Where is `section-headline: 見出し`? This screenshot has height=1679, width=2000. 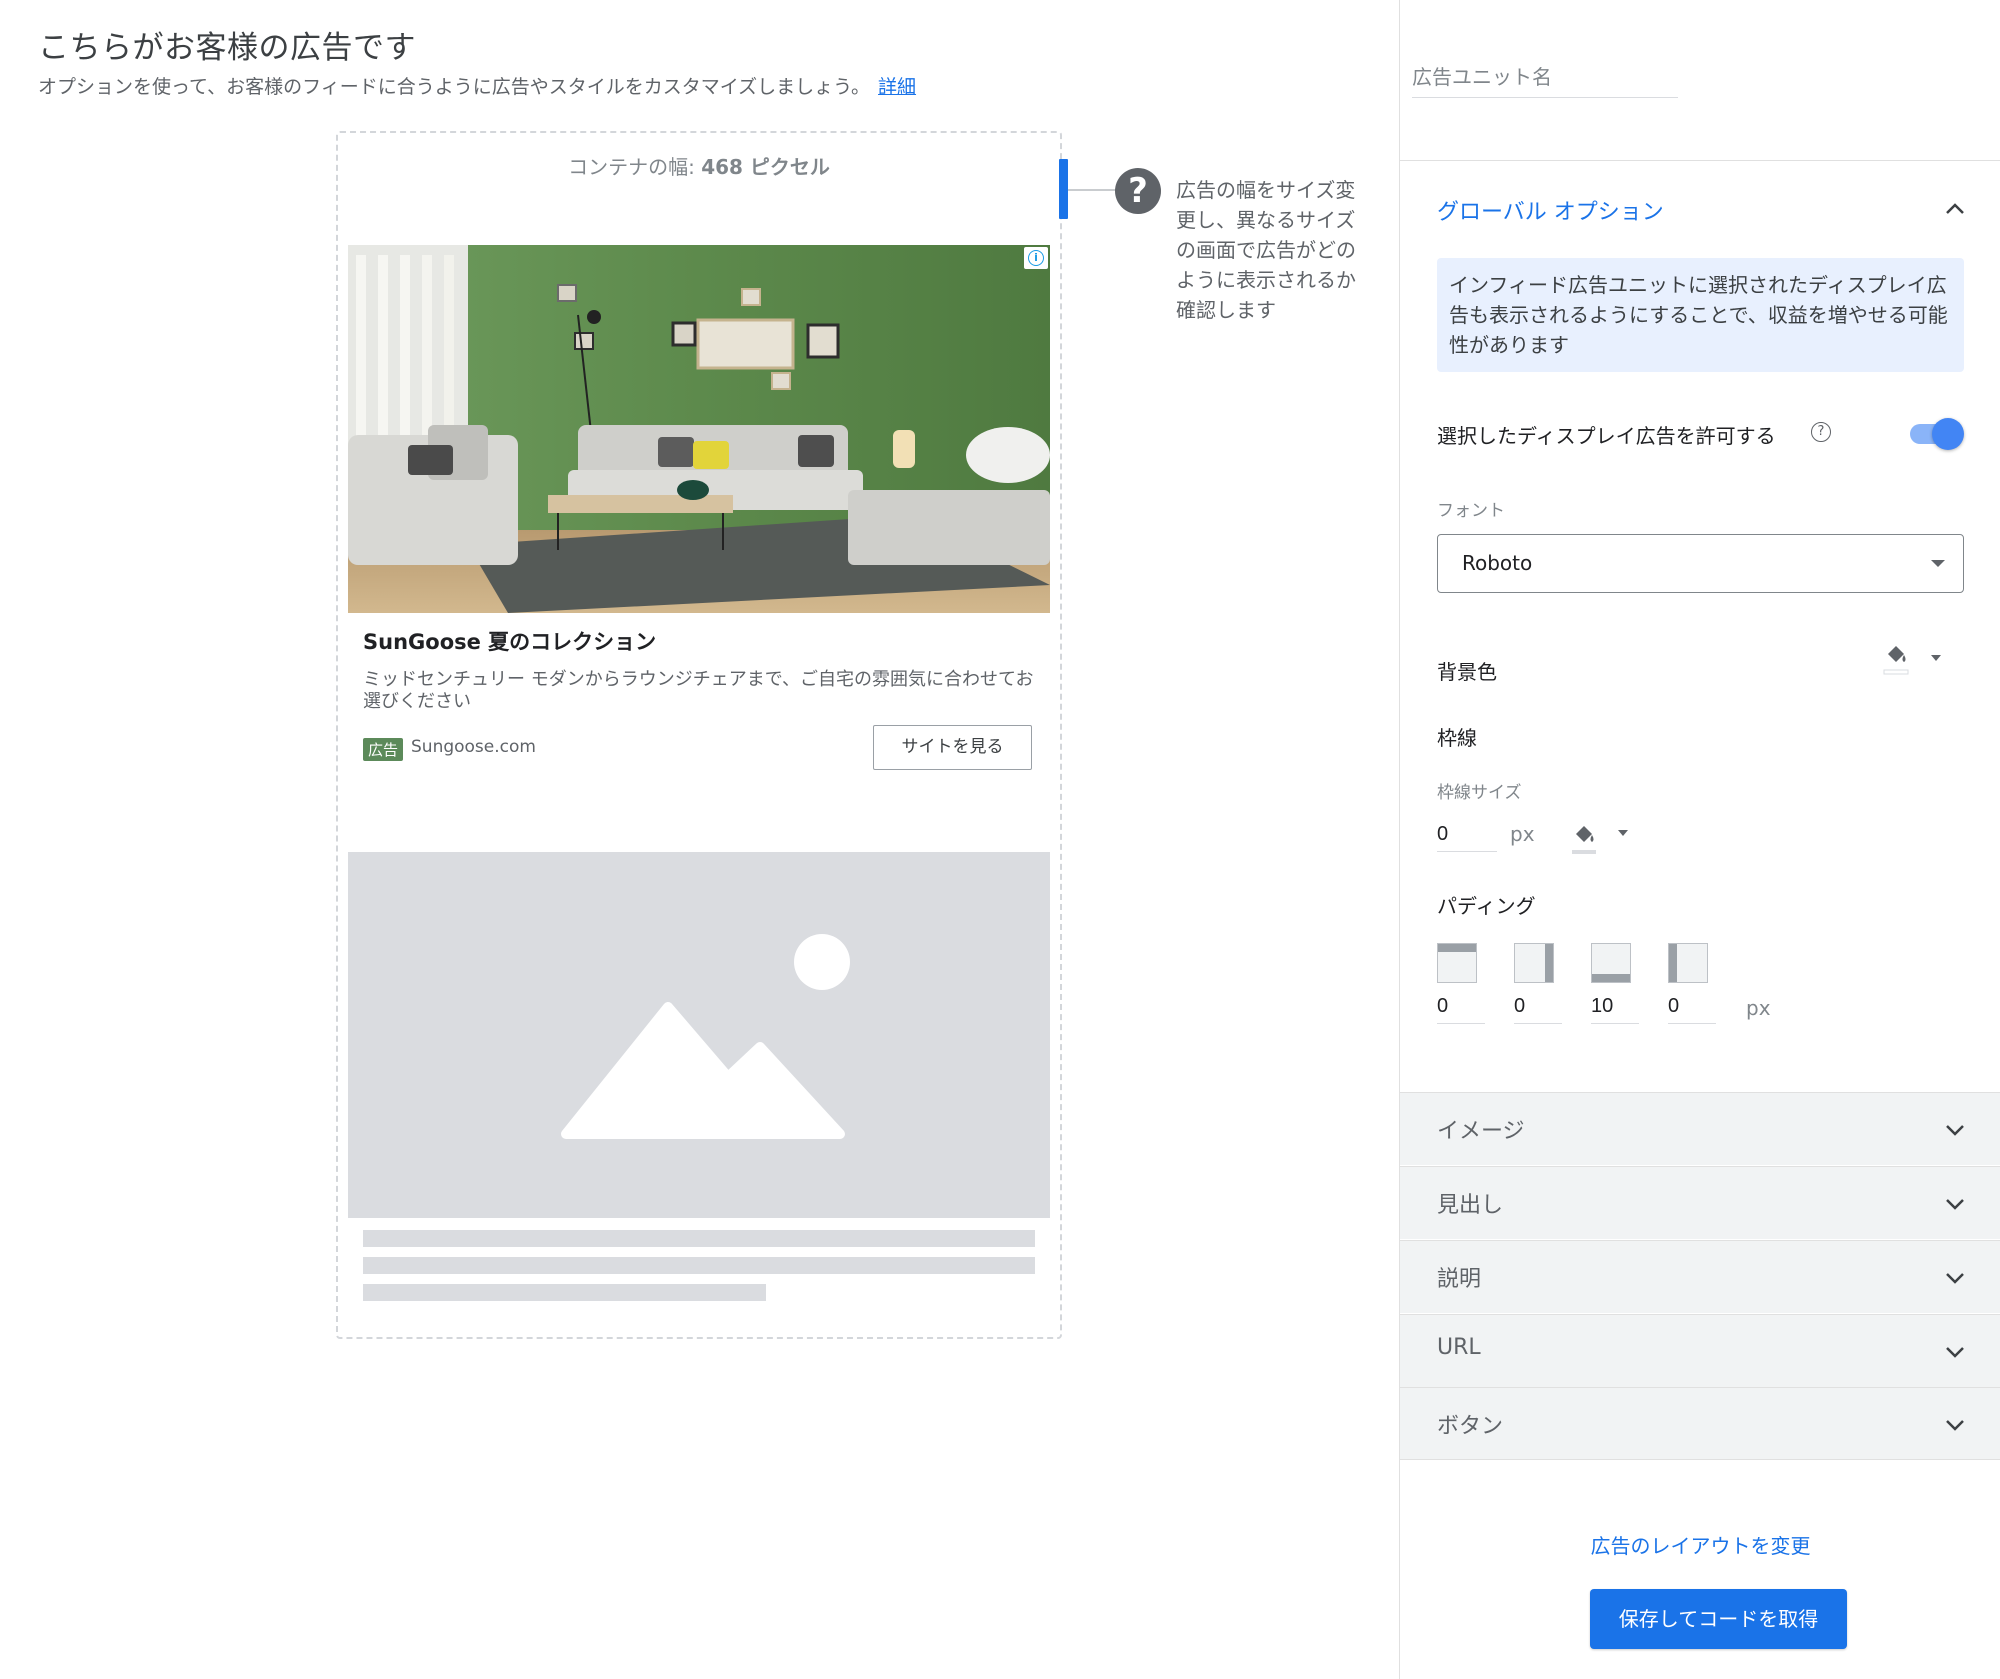
section-headline: 見出し is located at coordinates (1700, 1202).